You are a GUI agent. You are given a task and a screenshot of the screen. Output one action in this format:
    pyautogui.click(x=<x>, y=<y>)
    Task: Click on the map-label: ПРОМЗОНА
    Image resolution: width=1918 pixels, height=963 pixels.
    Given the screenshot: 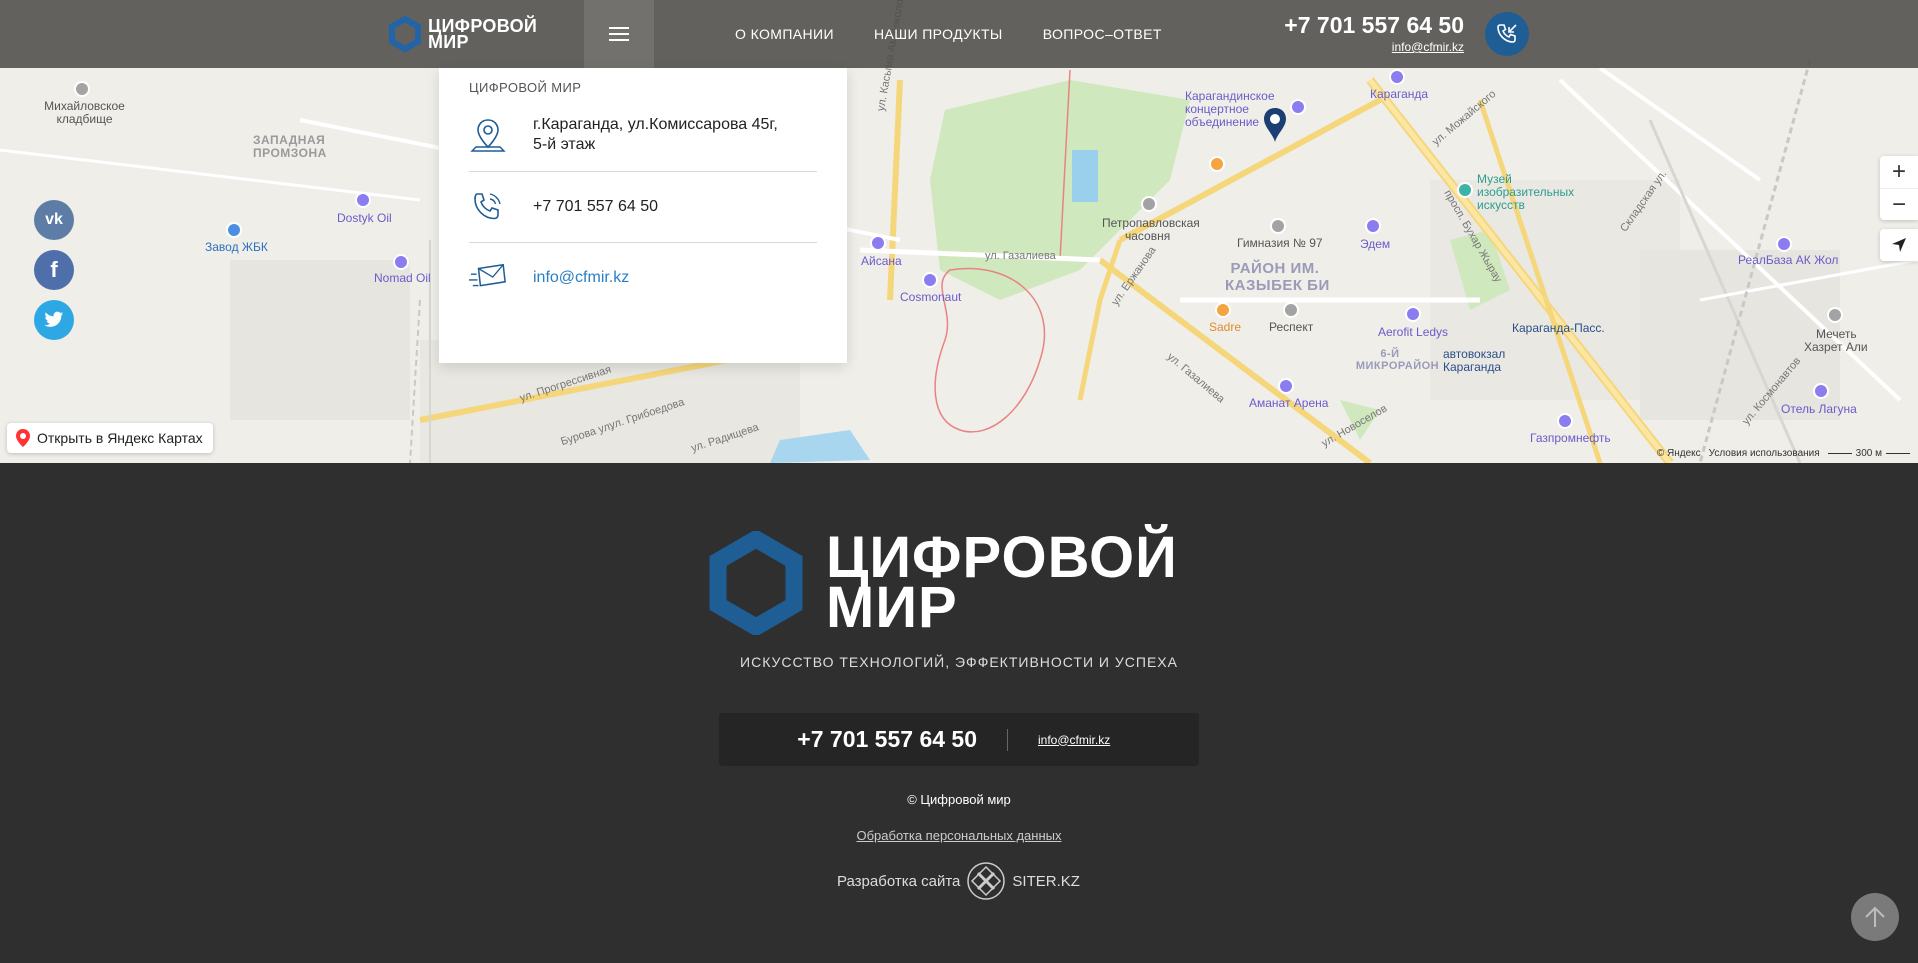 What is the action you would take?
    pyautogui.click(x=290, y=153)
    